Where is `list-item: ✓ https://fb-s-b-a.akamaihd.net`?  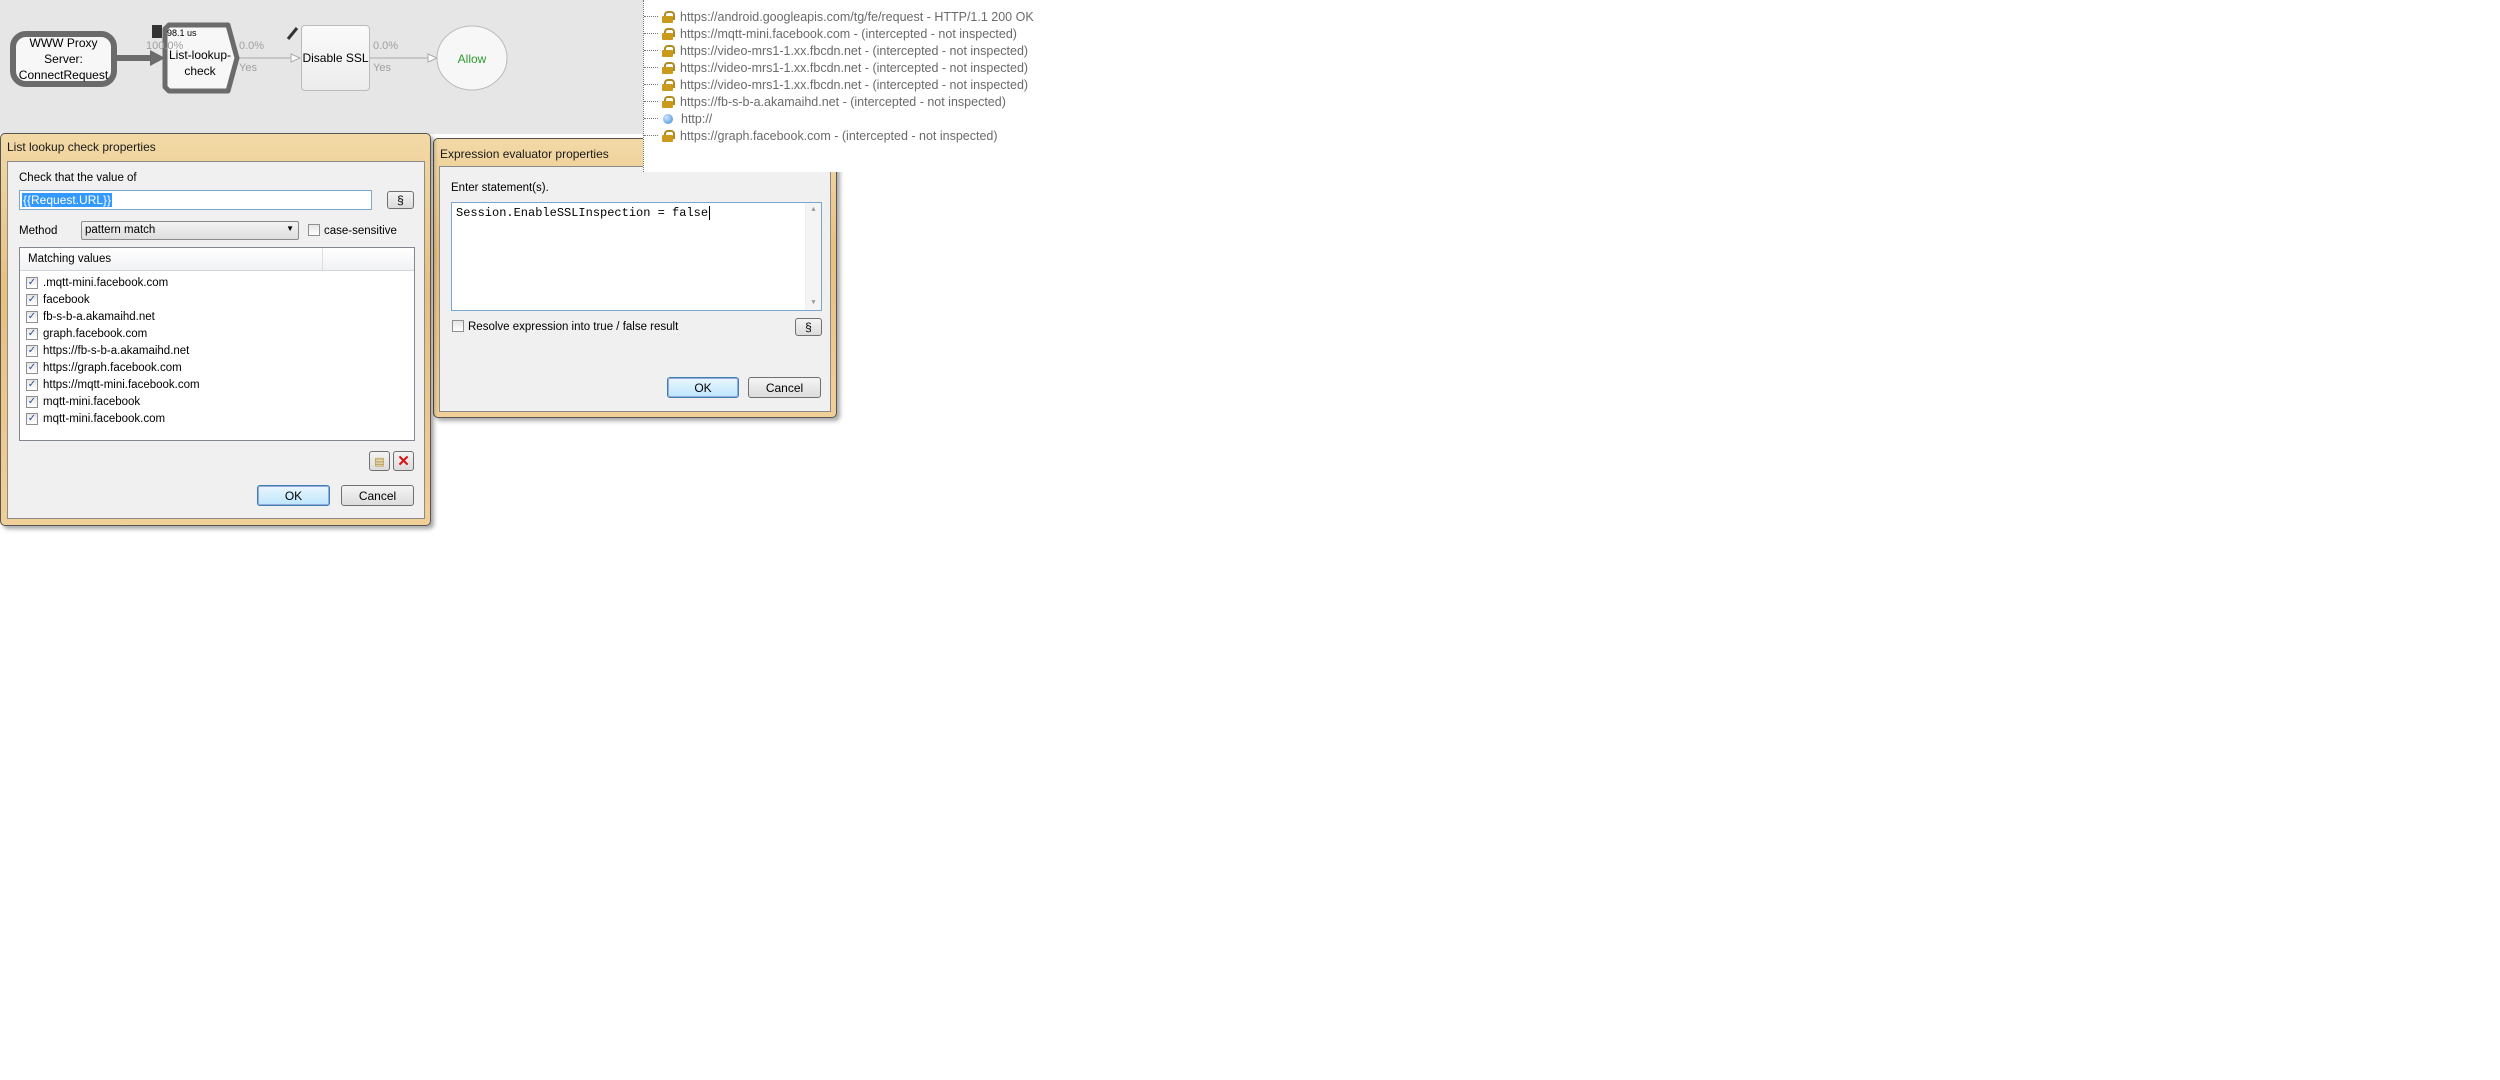
list-item: ✓ https://fb-s-b-a.akamaihd.net is located at coordinates (107, 350).